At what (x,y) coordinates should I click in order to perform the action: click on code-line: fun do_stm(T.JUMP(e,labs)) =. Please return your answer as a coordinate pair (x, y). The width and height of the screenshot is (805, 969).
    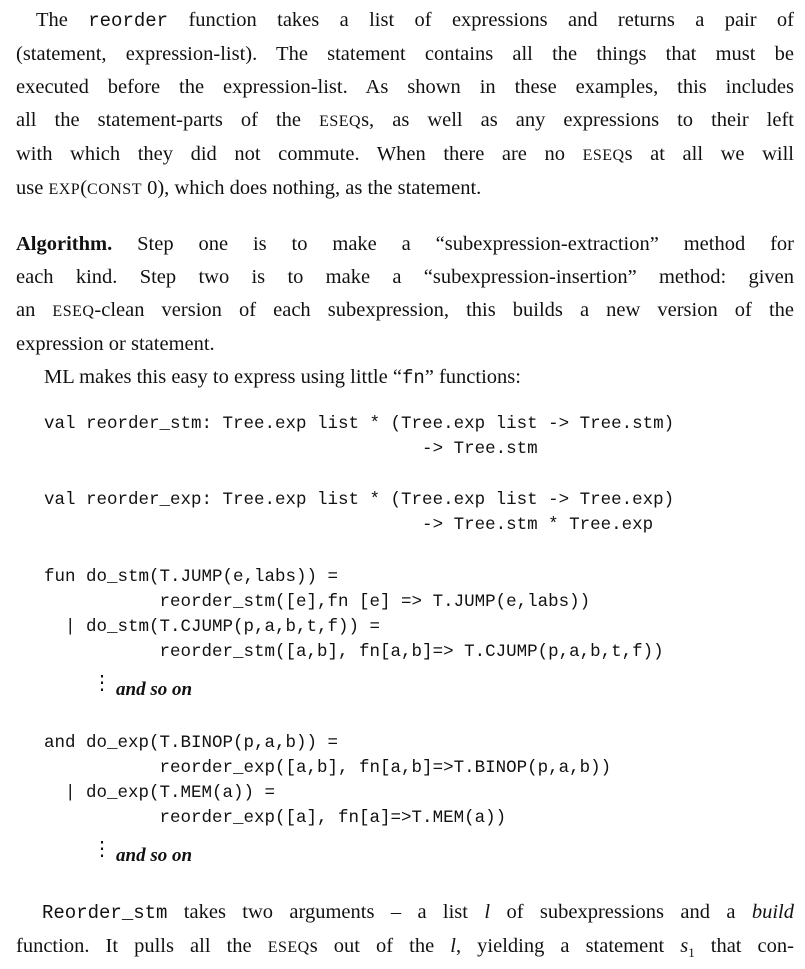
    Looking at the image, I should click on (191, 577).